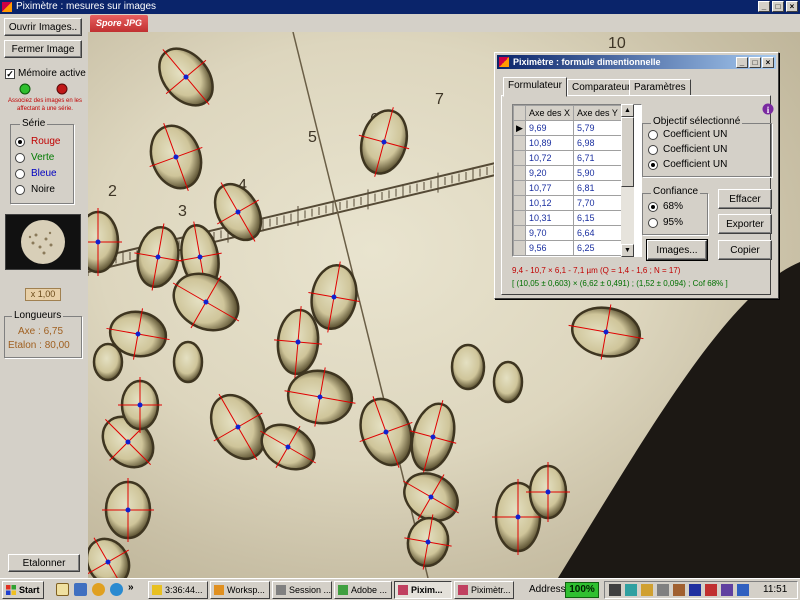  Describe the element at coordinates (598, 128) in the screenshot. I see `cell-axe-y: 5,79` at that location.